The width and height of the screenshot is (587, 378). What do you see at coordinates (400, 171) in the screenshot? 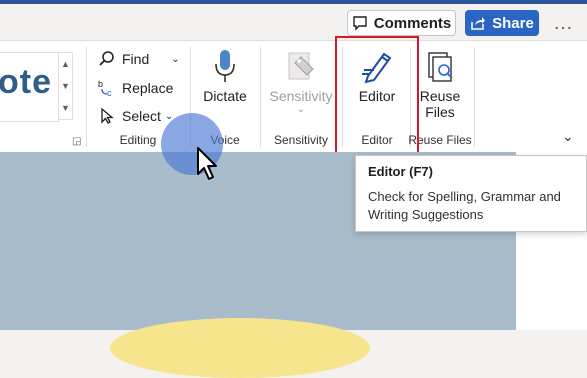
I see `tooltip-title: Editor (F7)` at bounding box center [400, 171].